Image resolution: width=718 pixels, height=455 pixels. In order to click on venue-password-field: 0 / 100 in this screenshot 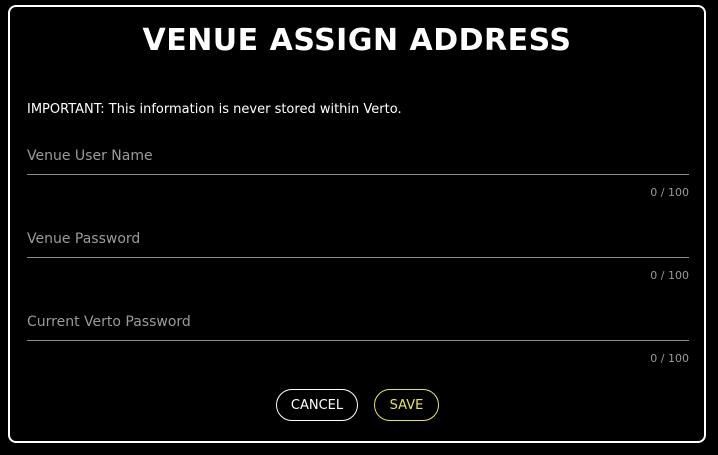, I will do `click(358, 255)`.